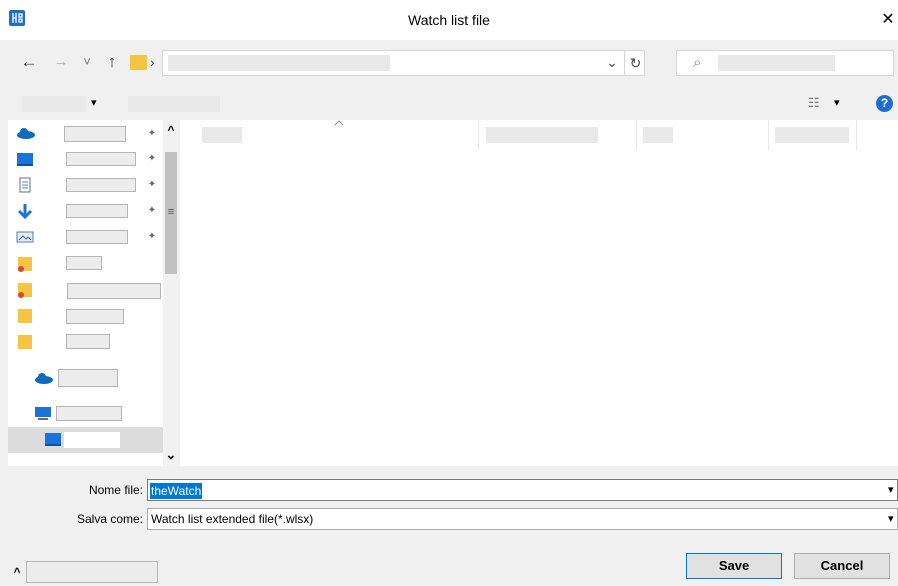 Image resolution: width=898 pixels, height=586 pixels. What do you see at coordinates (92, 572) in the screenshot?
I see `hide-folders-button` at bounding box center [92, 572].